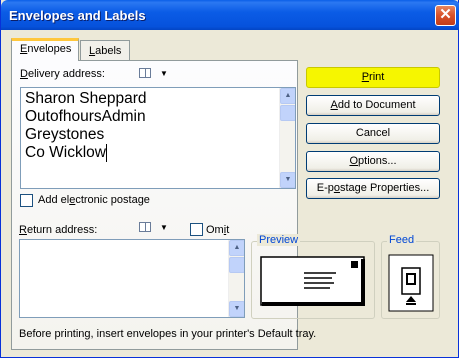  I want to click on feed-method-icon, so click(411, 283).